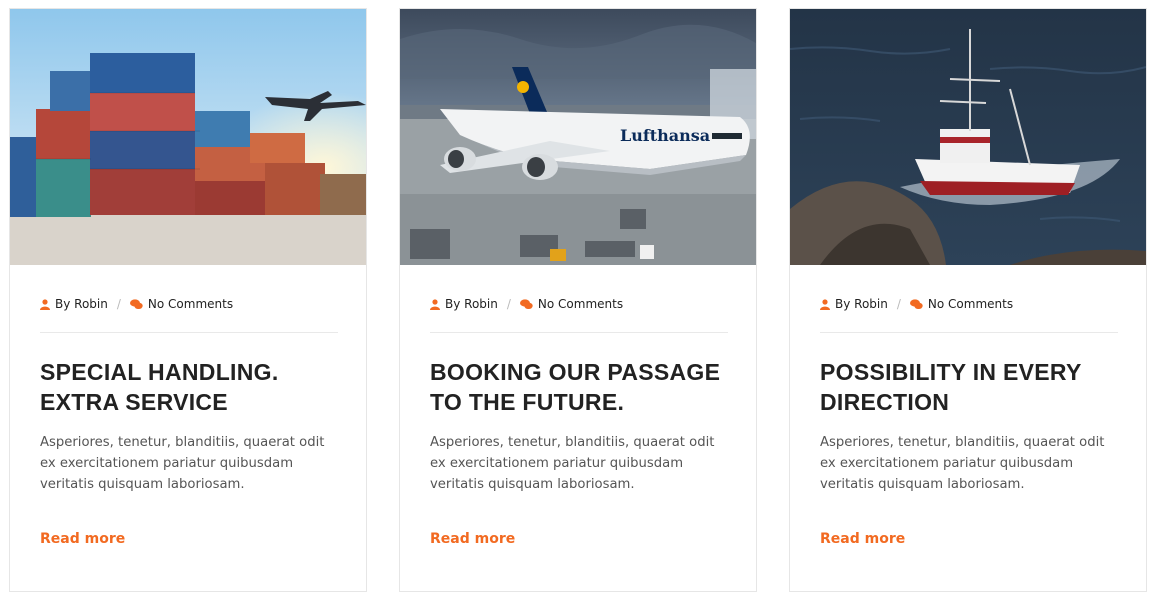  What do you see at coordinates (190, 387) in the screenshot?
I see `post-title: SPECIAL HANDLING. EXTRA SERVICE` at bounding box center [190, 387].